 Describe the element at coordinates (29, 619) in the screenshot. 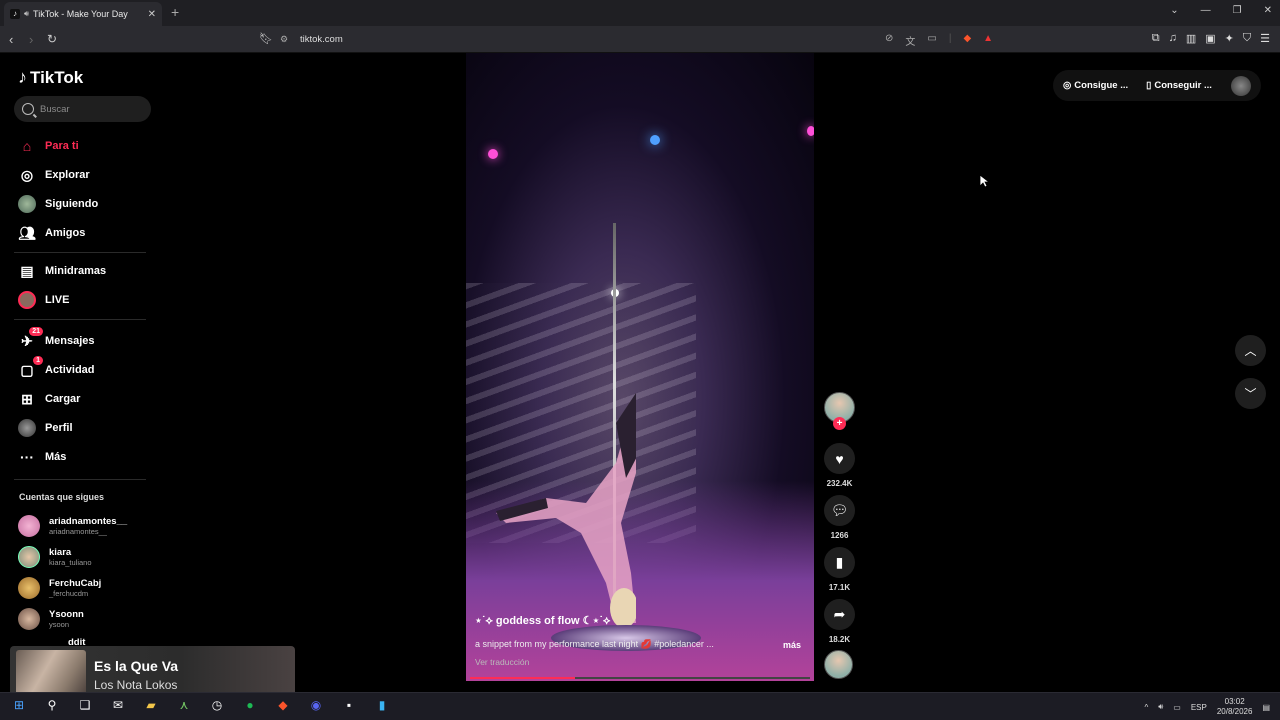

I see `avatar` at that location.